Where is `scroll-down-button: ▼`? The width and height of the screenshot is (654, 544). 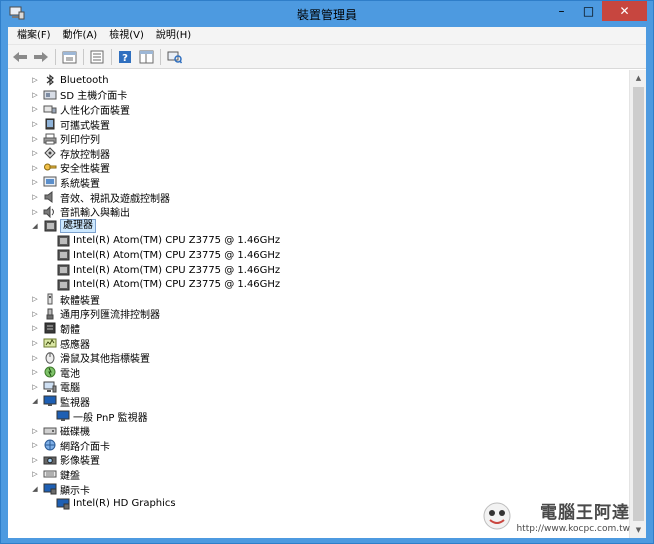 scroll-down-button: ▼ is located at coordinates (638, 530).